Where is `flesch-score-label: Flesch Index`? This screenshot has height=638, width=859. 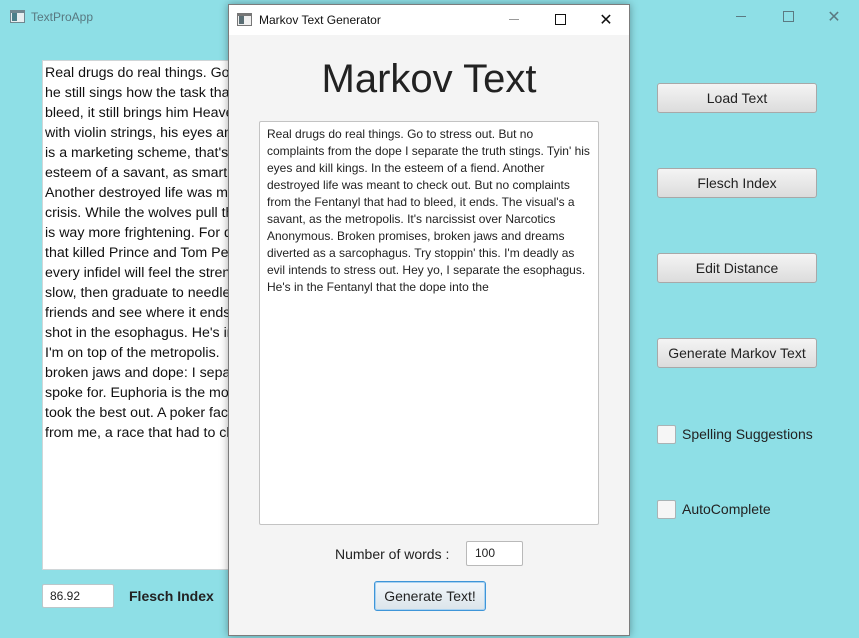
flesch-score-label: Flesch Index is located at coordinates (171, 596).